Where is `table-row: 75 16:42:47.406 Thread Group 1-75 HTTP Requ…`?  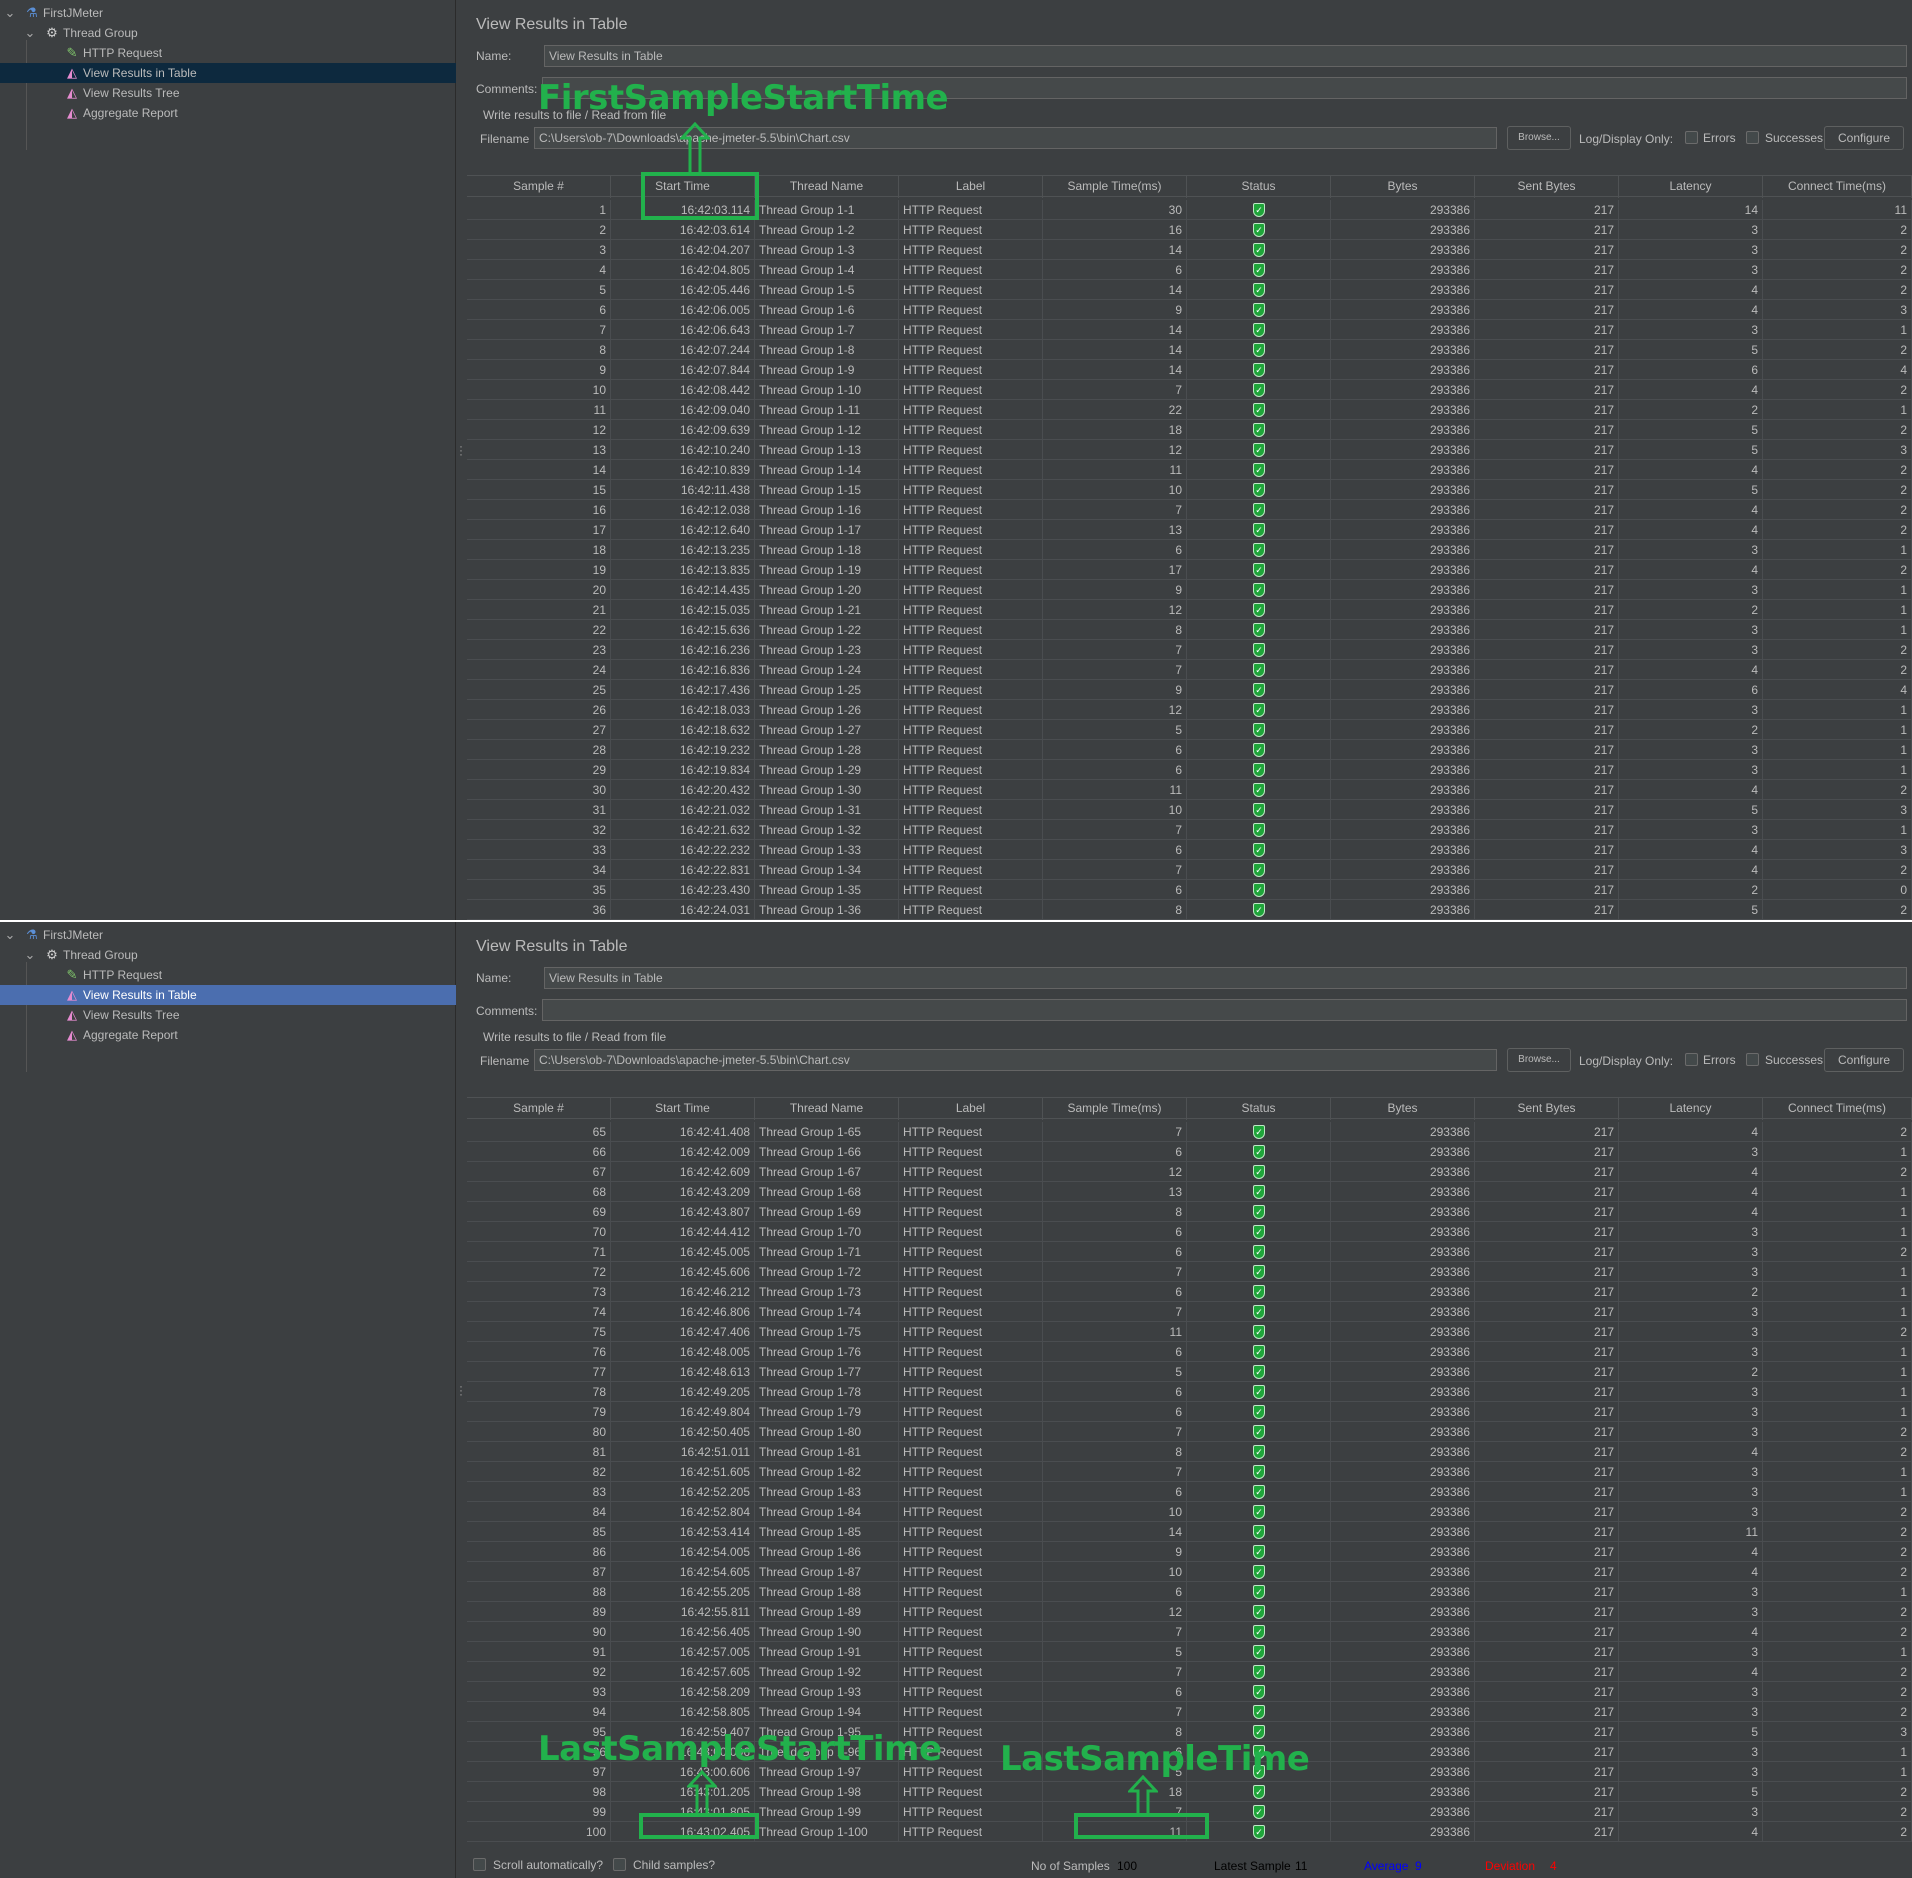 table-row: 75 16:42:47.406 Thread Group 1-75 HTTP Requ… is located at coordinates (1189, 1332).